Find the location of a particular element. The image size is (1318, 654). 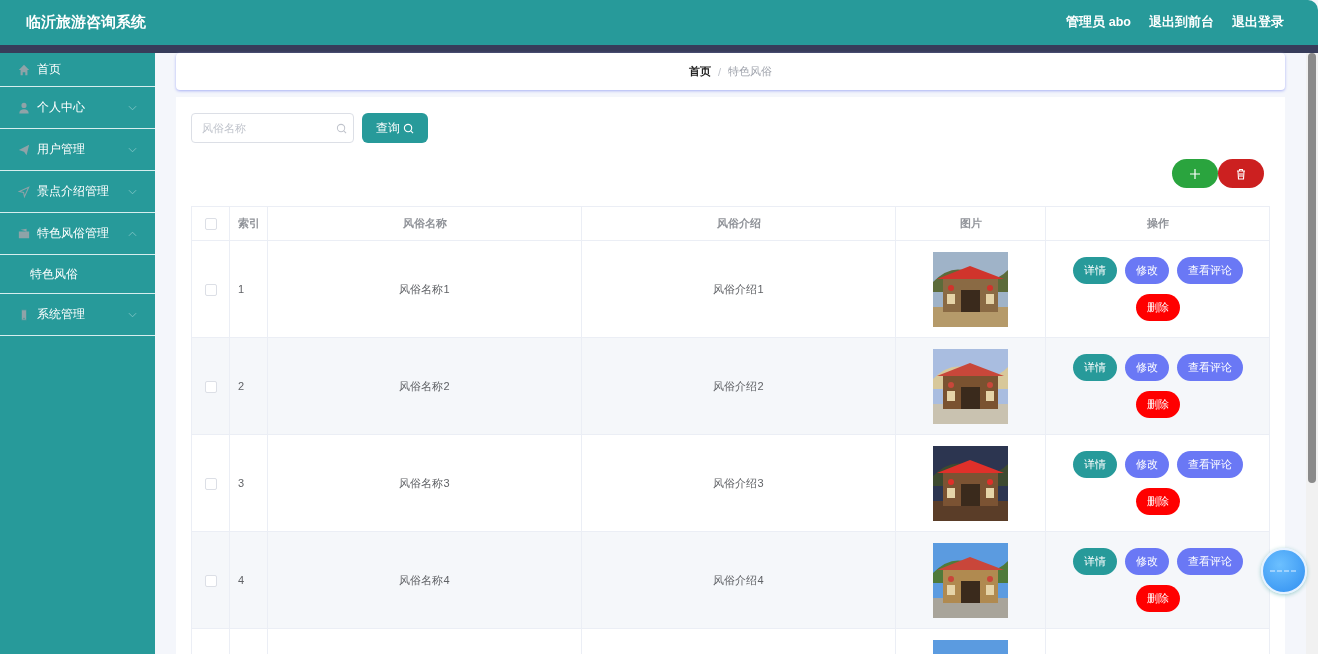

floating-assistant-button is located at coordinates (1284, 571).